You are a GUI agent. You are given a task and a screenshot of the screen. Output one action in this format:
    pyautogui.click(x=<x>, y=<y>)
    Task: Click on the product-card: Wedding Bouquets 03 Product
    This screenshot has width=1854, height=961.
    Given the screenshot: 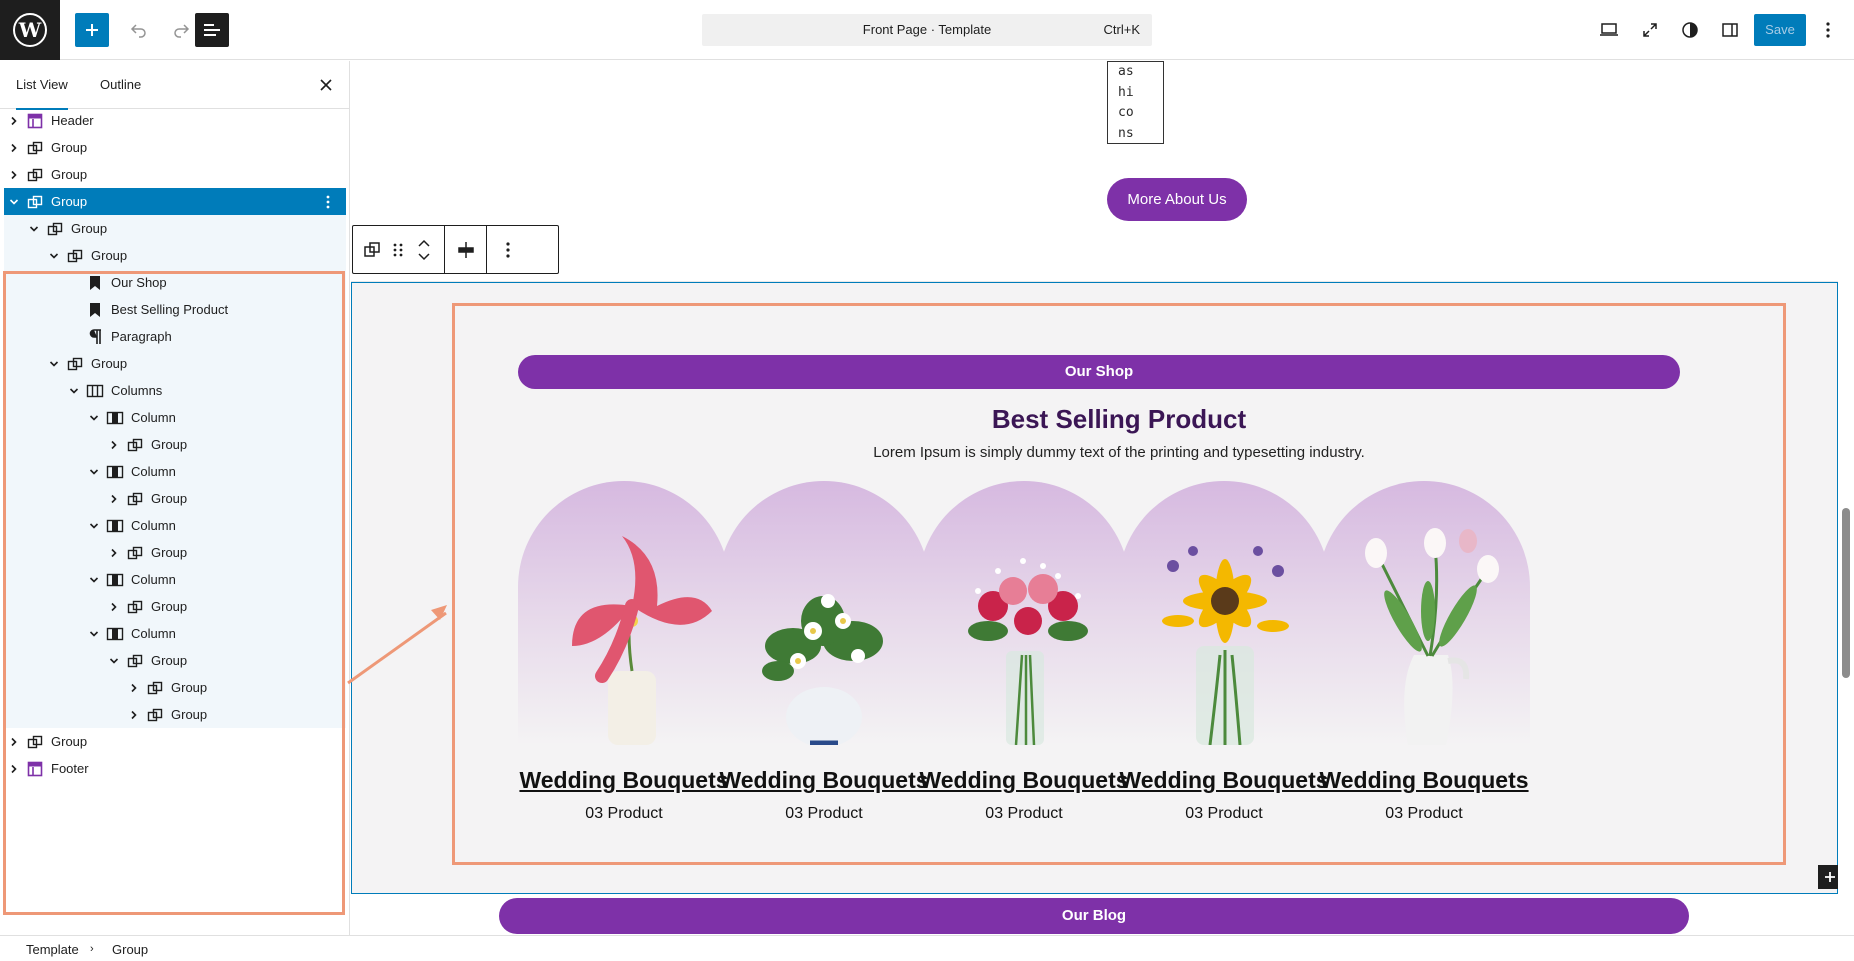 What is the action you would take?
    pyautogui.click(x=1424, y=653)
    